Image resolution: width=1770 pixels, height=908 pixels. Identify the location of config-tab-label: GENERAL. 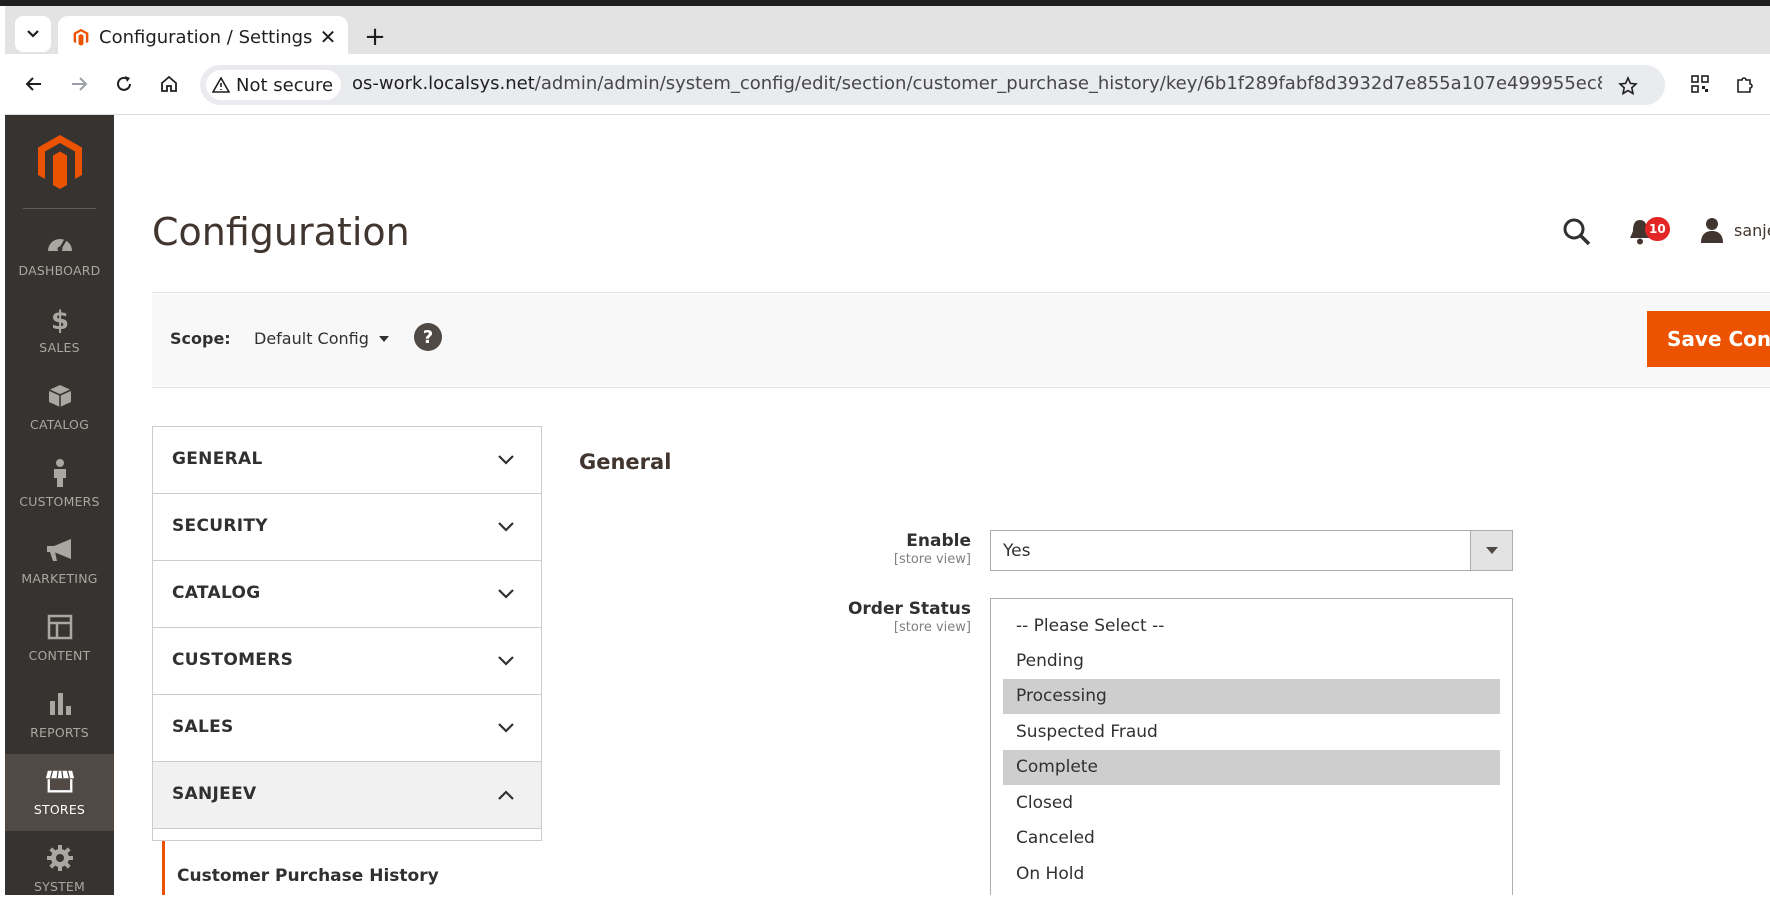
(217, 459).